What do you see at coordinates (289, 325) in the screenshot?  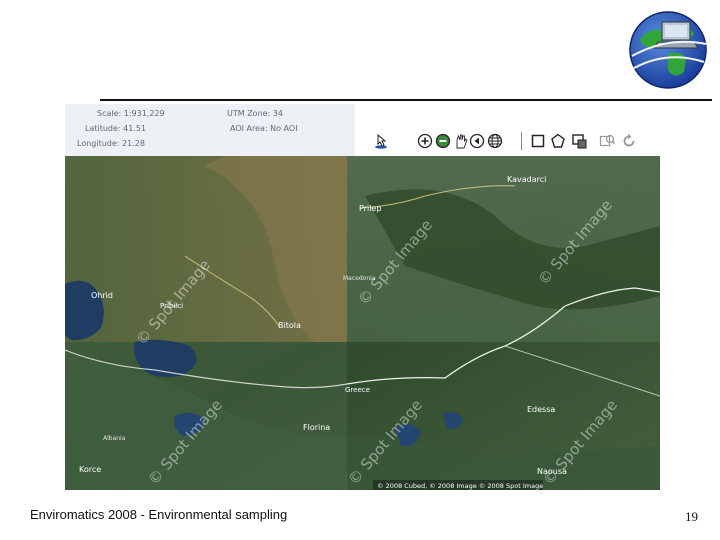 I see `place-label: Bitola` at bounding box center [289, 325].